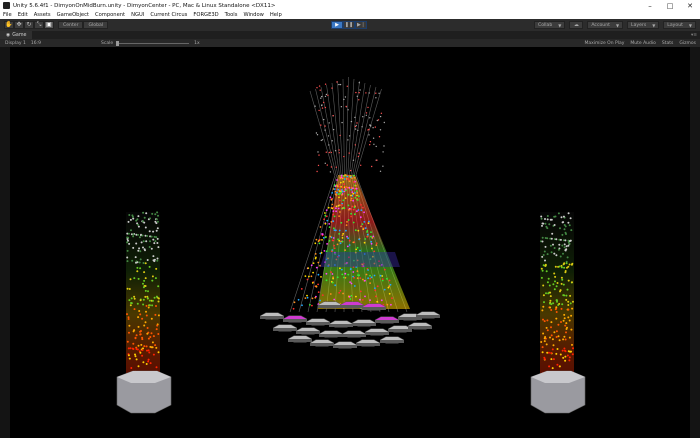 Image resolution: width=700 pixels, height=438 pixels. Describe the element at coordinates (643, 25) in the screenshot. I see `layers-dropdown: Layers ▼` at that location.